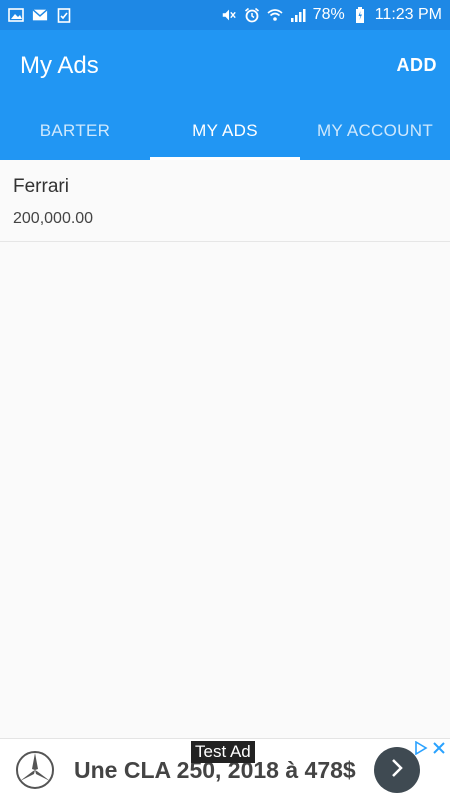 This screenshot has height=800, width=450. I want to click on app-bar: My Ads ADD, so click(225, 66).